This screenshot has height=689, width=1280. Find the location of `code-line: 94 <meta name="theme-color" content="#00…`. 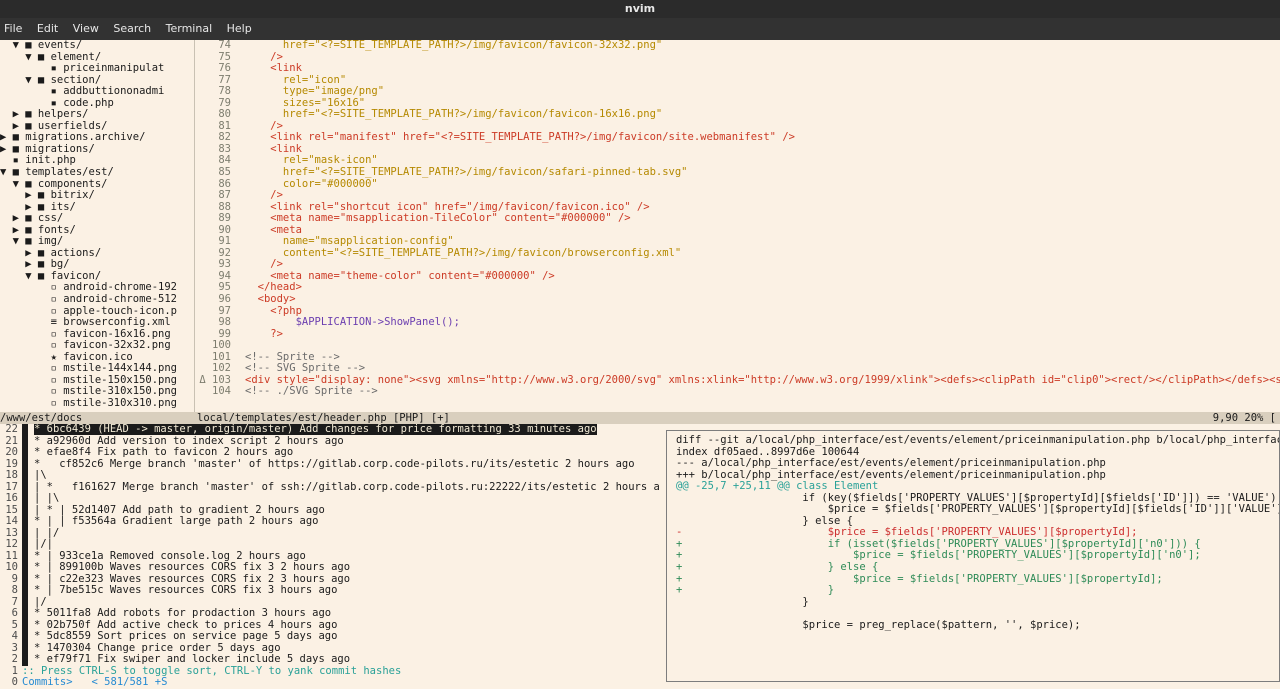

code-line: 94 <meta name="theme-color" content="#00… is located at coordinates (737, 277).